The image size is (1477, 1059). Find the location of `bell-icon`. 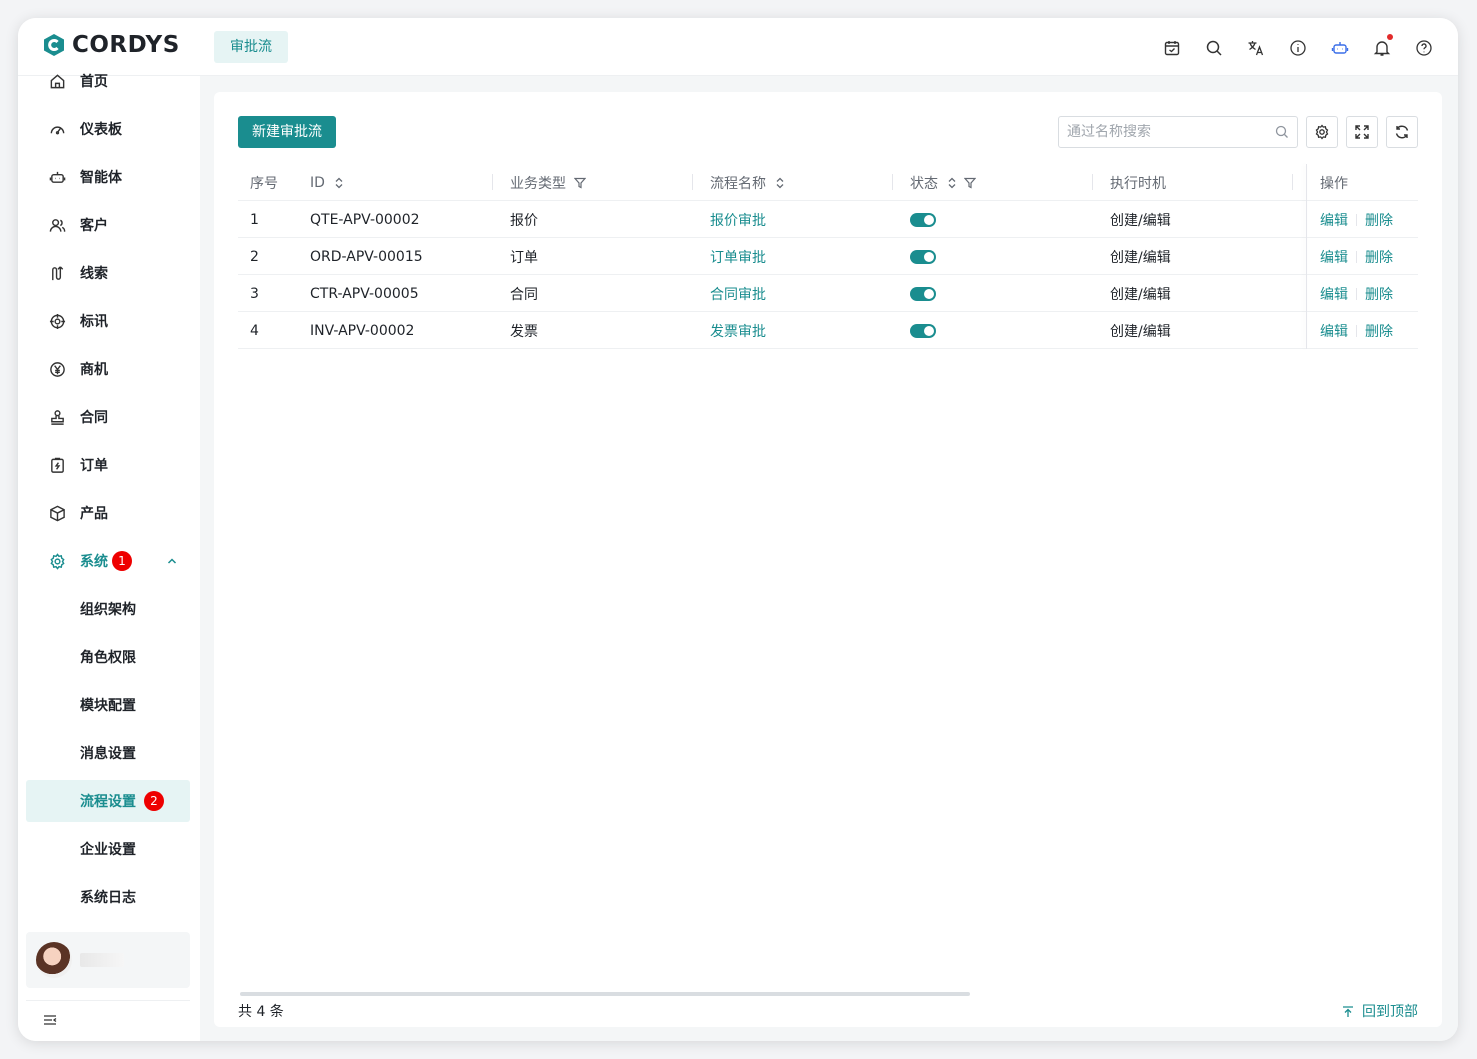

bell-icon is located at coordinates (1382, 47).